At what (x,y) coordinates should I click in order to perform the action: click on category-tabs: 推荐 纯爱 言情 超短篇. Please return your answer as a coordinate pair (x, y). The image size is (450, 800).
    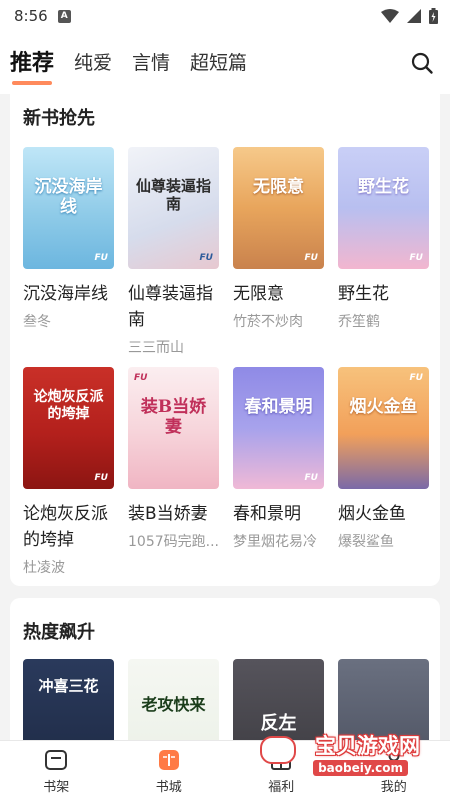
    Looking at the image, I should click on (225, 63).